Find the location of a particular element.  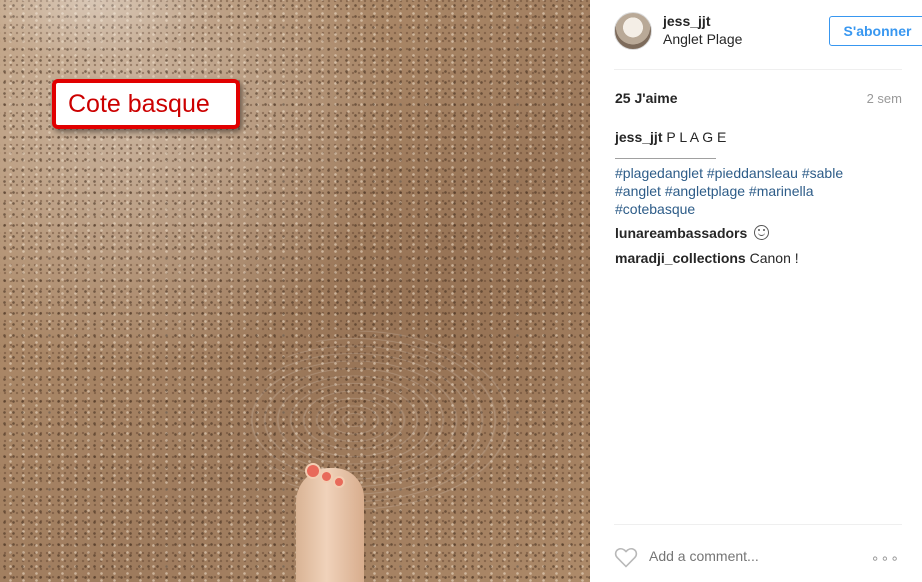

comment-username: lunareambassadors is located at coordinates (681, 233).